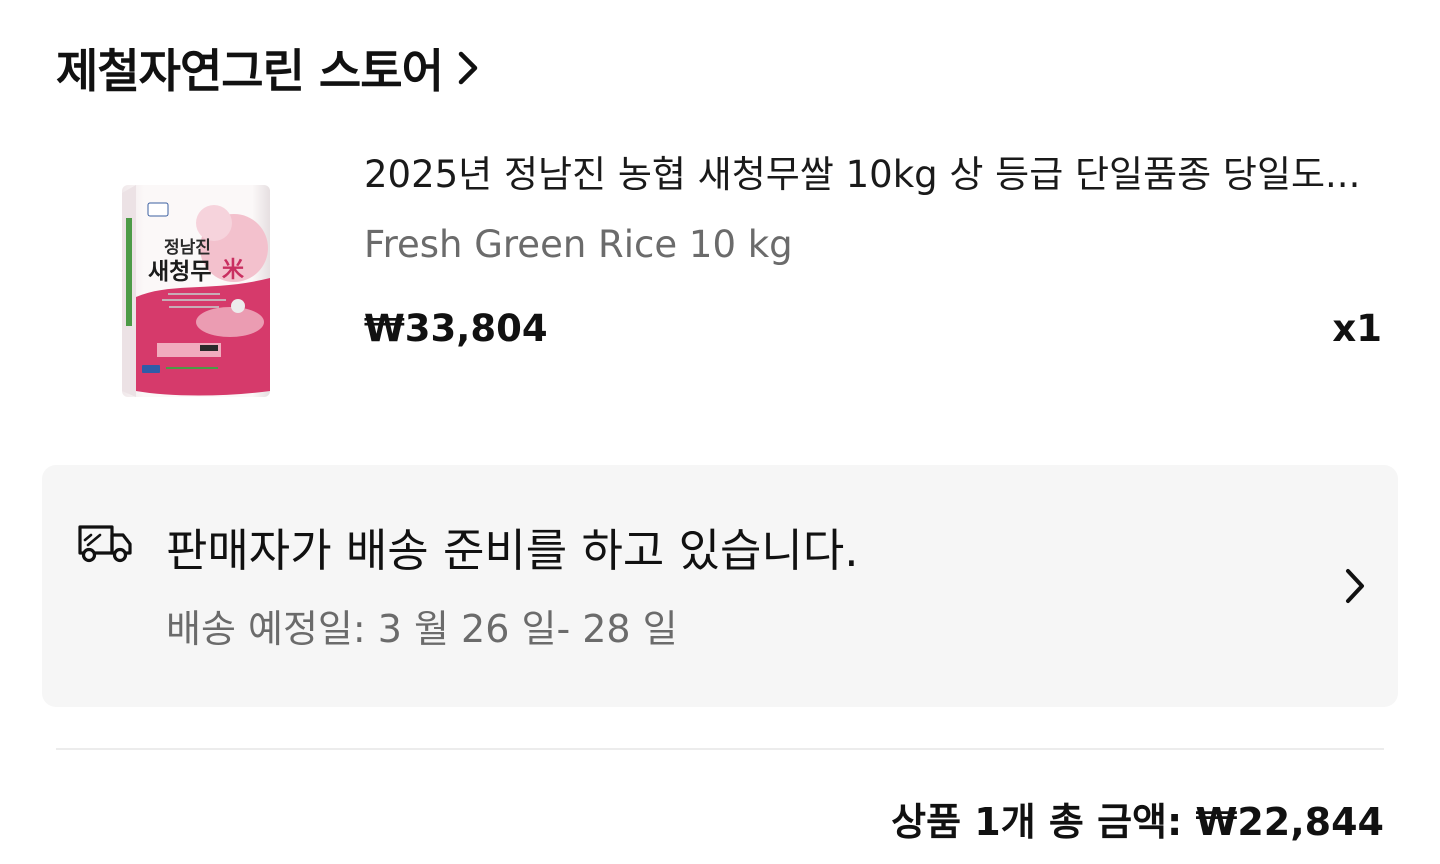 The height and width of the screenshot is (864, 1440). I want to click on store-header-link: 제철자연그린 스토어, so click(269, 68).